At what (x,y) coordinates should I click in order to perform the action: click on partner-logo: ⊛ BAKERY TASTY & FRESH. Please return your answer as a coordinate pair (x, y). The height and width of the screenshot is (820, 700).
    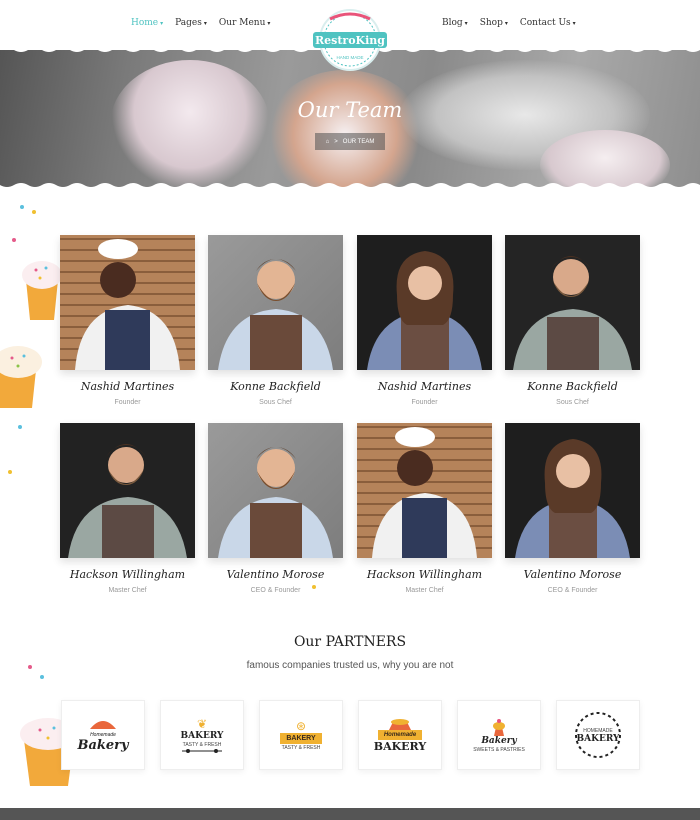
    Looking at the image, I should click on (301, 735).